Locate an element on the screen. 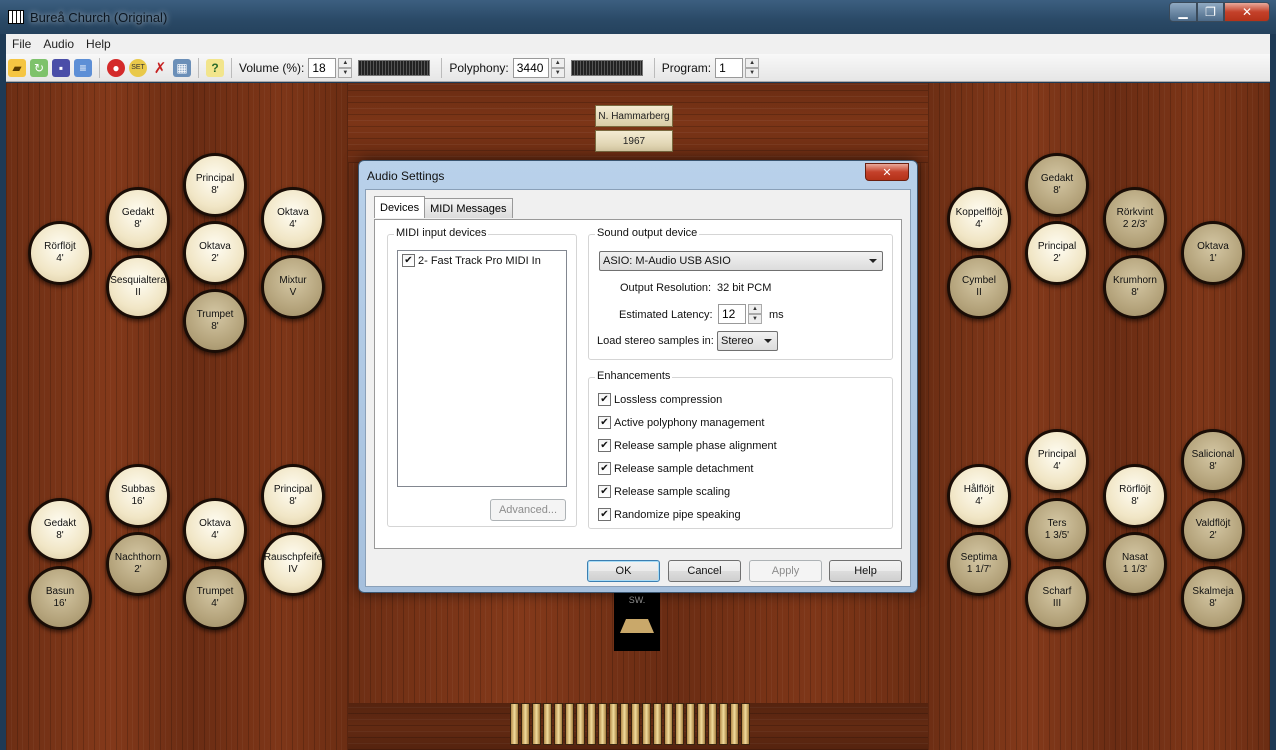 Image resolution: width=1276 pixels, height=750 pixels. midi-device-list: ✔ 2- Fast Track Pro MIDI In is located at coordinates (482, 368).